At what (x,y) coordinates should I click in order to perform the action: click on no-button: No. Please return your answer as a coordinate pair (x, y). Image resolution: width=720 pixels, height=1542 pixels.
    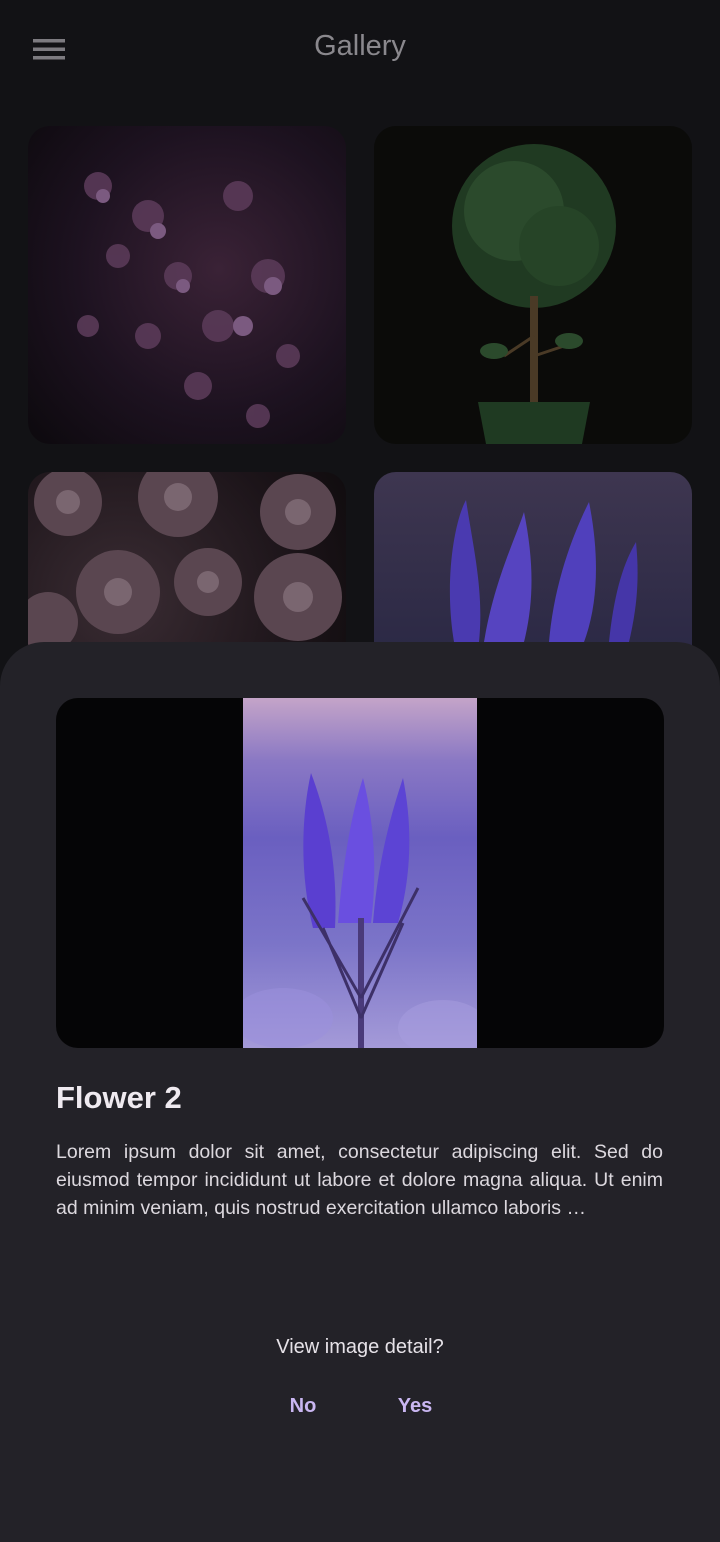
    Looking at the image, I should click on (303, 1406).